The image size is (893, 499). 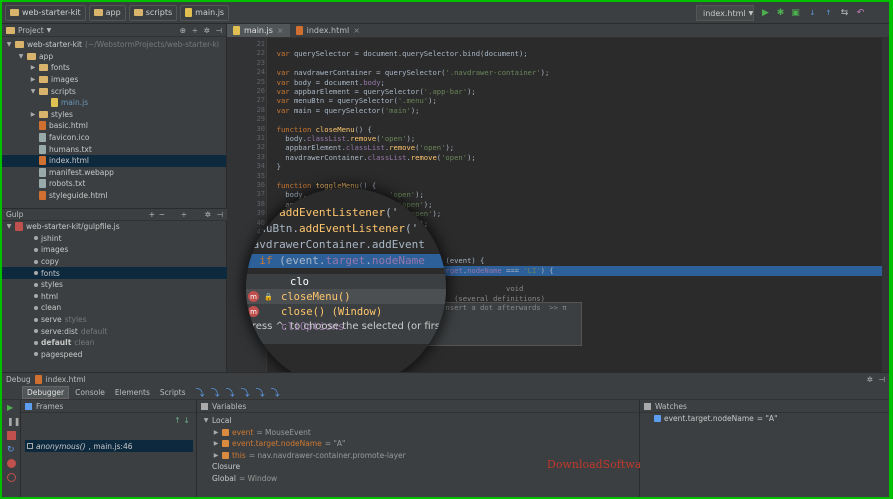 What do you see at coordinates (11, 477) in the screenshot?
I see `mute-breakpoints-icon` at bounding box center [11, 477].